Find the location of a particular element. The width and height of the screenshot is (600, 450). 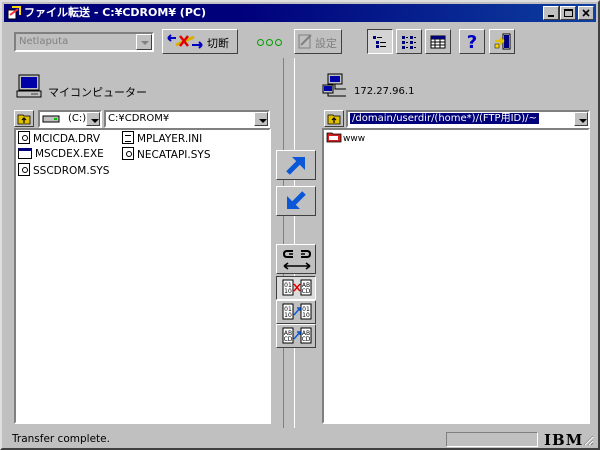

close-button is located at coordinates (586, 13).